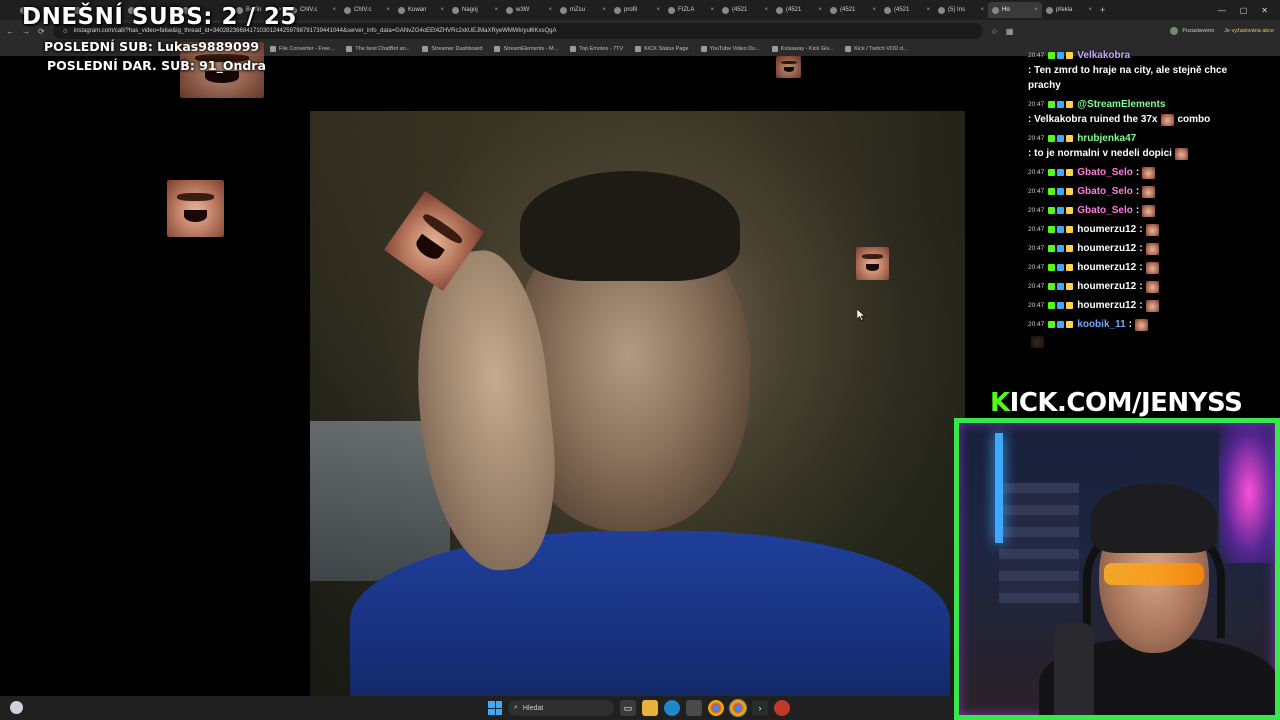 This screenshot has height=720, width=1280. What do you see at coordinates (650, 613) in the screenshot?
I see `caller-shirt` at bounding box center [650, 613].